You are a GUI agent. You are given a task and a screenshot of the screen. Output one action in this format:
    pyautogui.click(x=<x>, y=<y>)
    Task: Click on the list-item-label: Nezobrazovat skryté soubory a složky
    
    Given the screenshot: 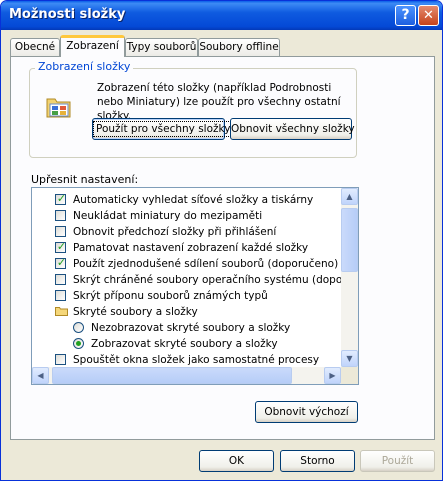 What is the action you would take?
    pyautogui.click(x=191, y=328)
    